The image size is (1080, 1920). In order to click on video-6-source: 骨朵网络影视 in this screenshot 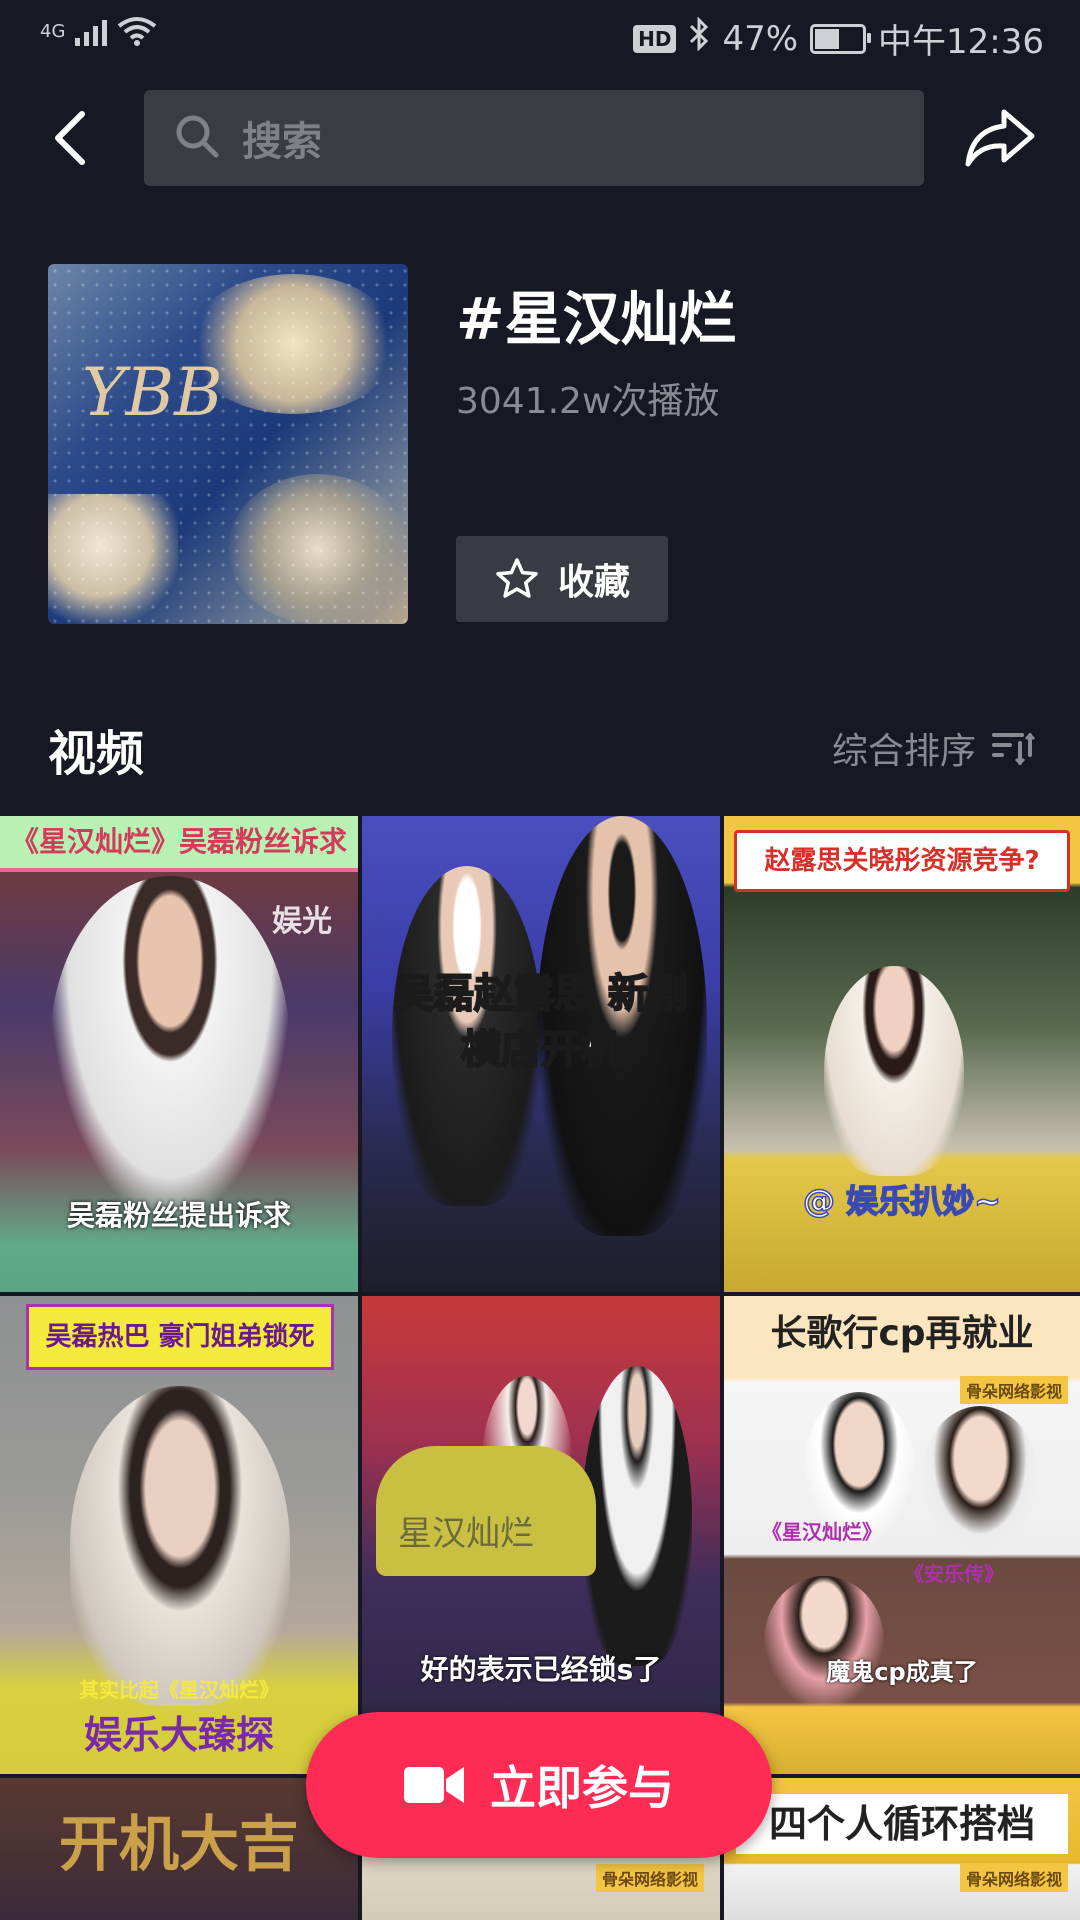, I will do `click(1013, 1390)`.